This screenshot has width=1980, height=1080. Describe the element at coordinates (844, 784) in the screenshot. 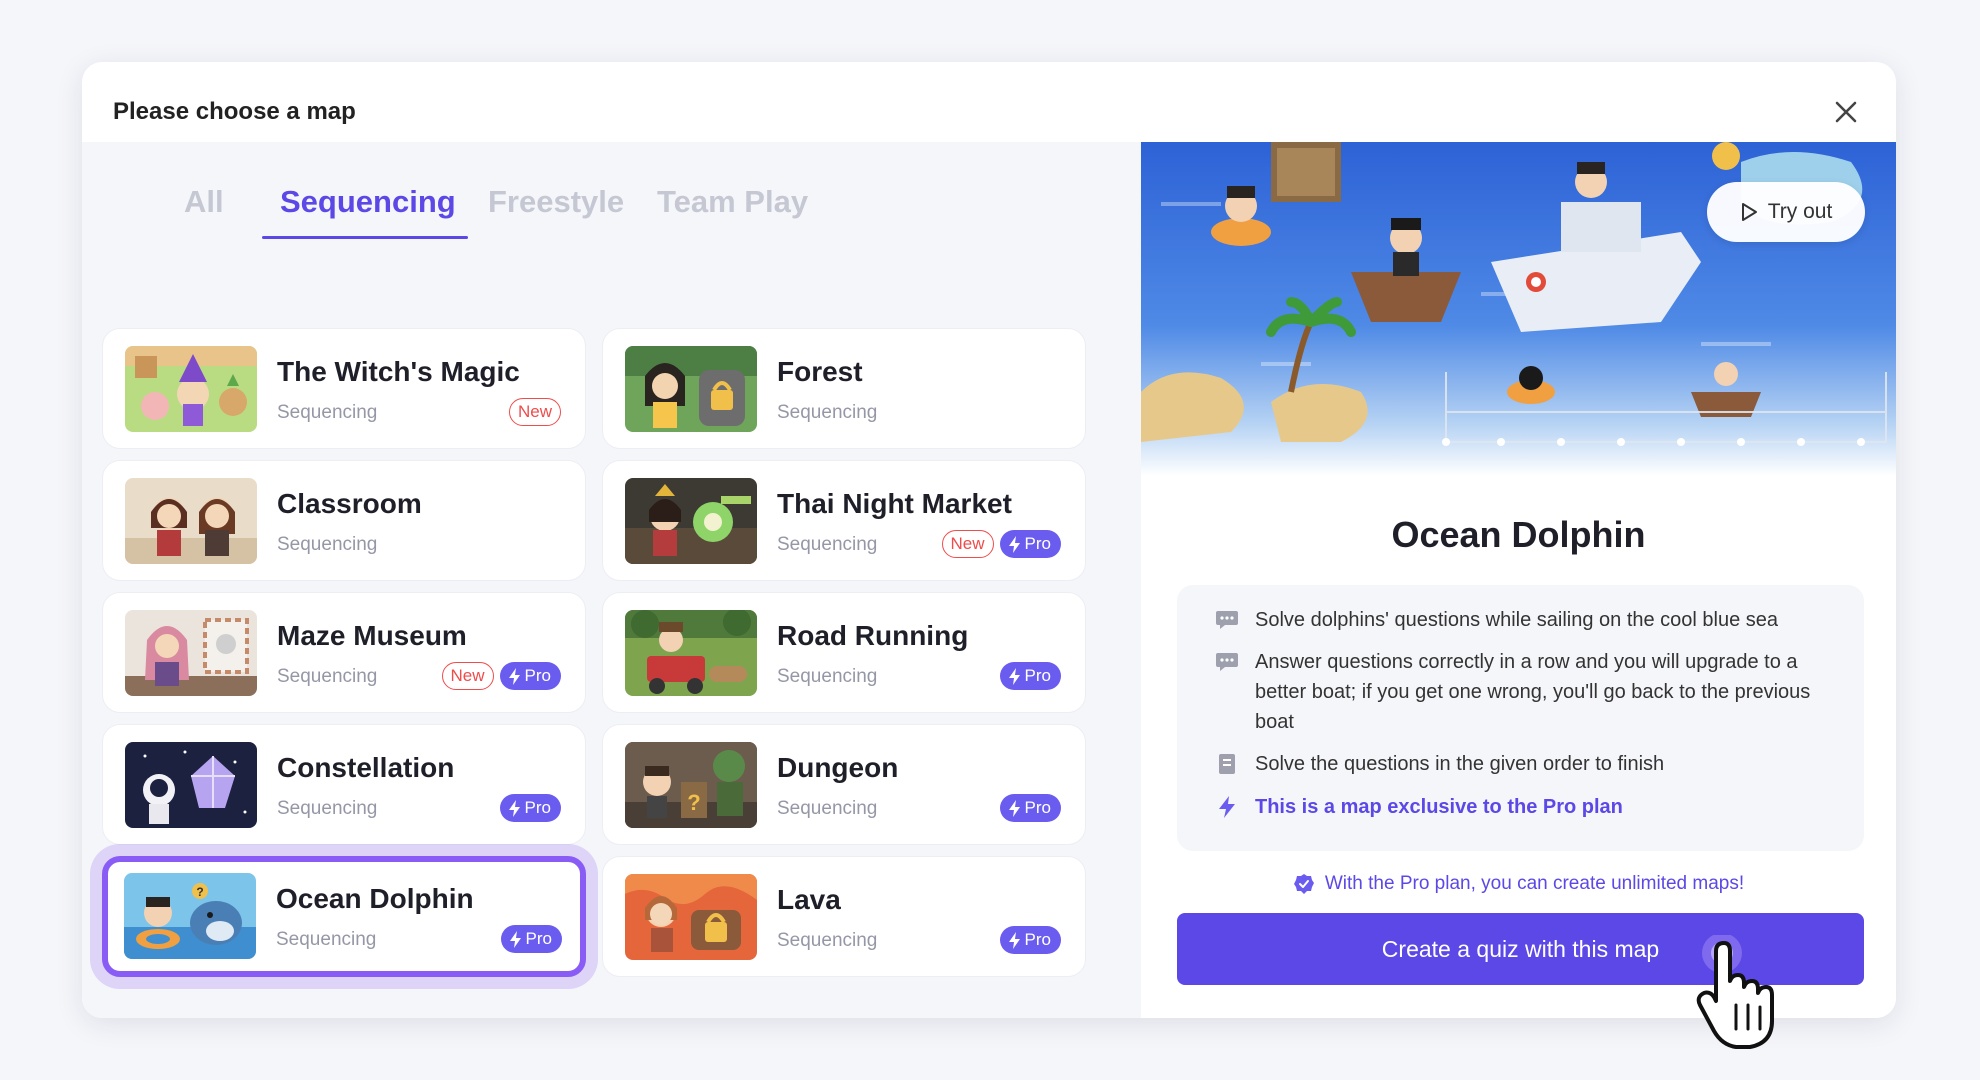

I see `map-card-dungeon: ? Dungeon Sequencing Pro` at that location.